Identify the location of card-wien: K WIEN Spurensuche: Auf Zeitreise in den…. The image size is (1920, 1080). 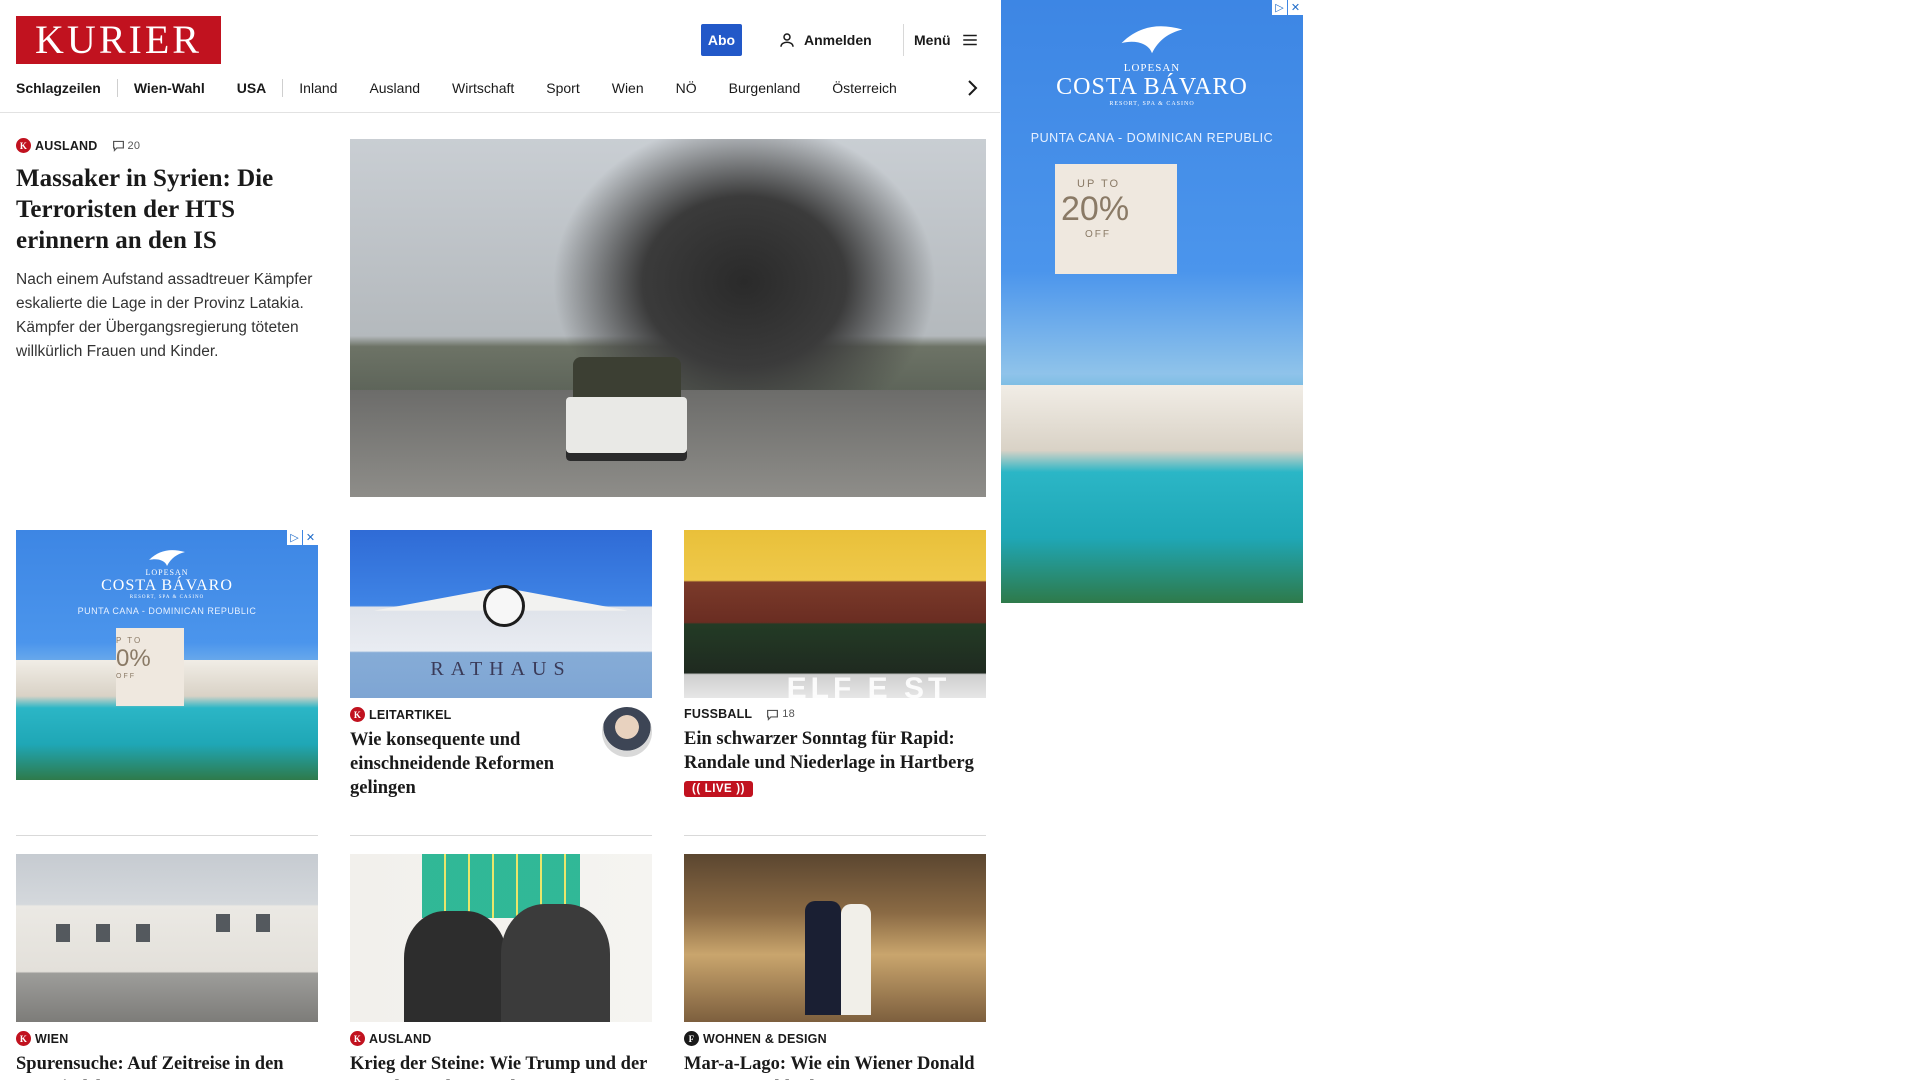
(168, 1055).